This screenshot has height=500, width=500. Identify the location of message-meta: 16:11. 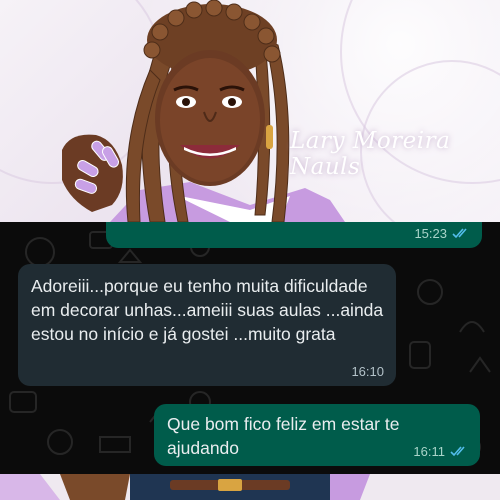
(440, 451).